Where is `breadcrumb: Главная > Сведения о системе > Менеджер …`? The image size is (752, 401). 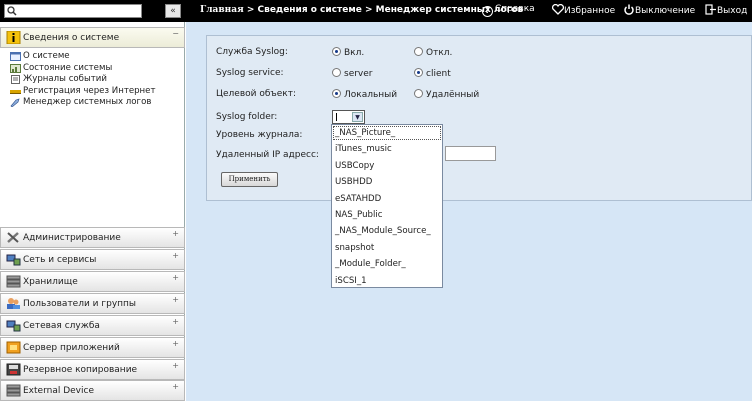 breadcrumb: Главная > Сведения о системе > Менеджер … is located at coordinates (362, 10).